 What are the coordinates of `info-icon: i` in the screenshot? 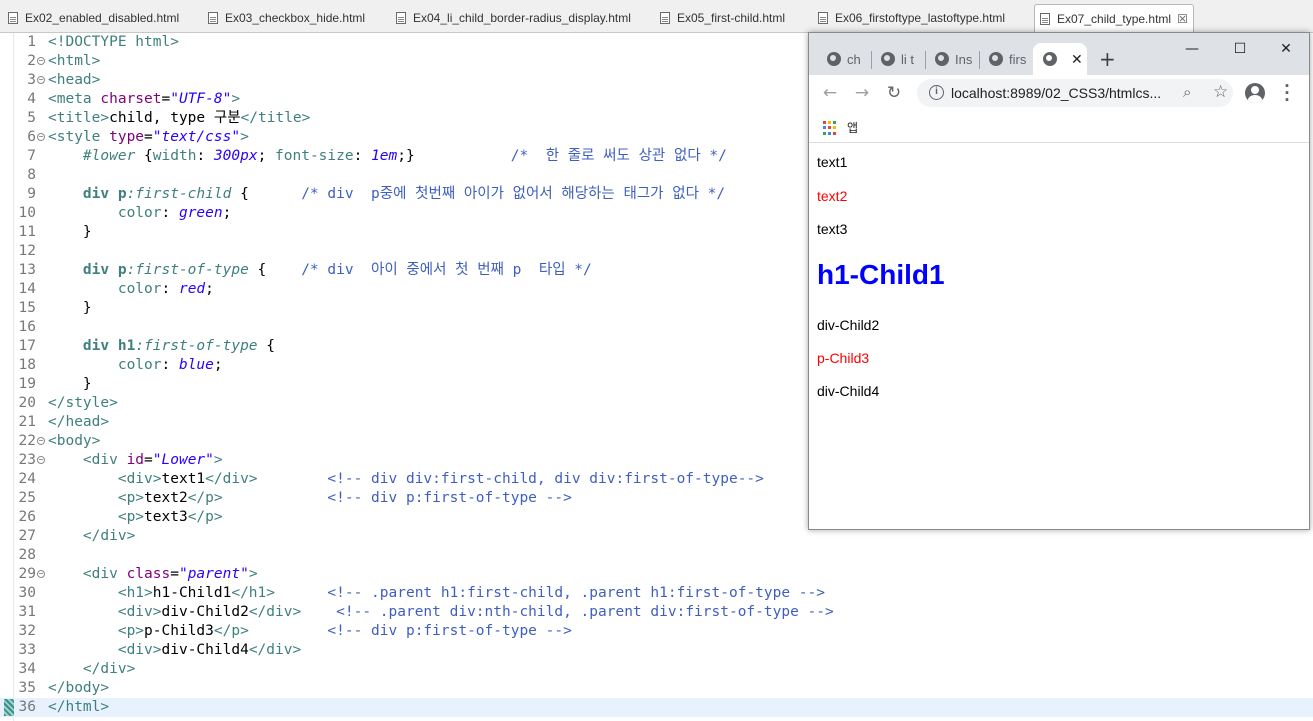 It's located at (936, 92).